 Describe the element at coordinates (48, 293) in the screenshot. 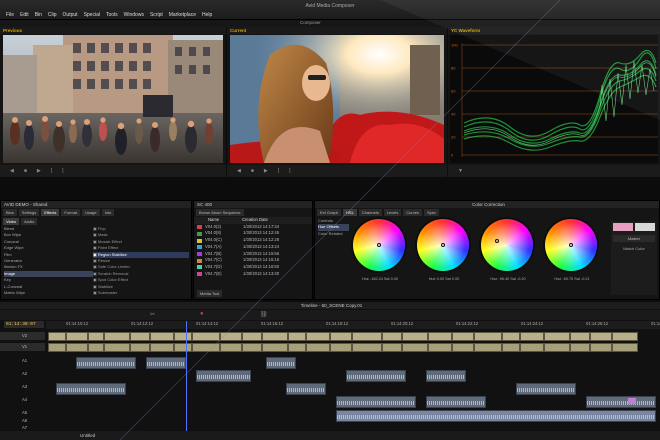

I see `effect-category-item: Matrix Wipe` at that location.